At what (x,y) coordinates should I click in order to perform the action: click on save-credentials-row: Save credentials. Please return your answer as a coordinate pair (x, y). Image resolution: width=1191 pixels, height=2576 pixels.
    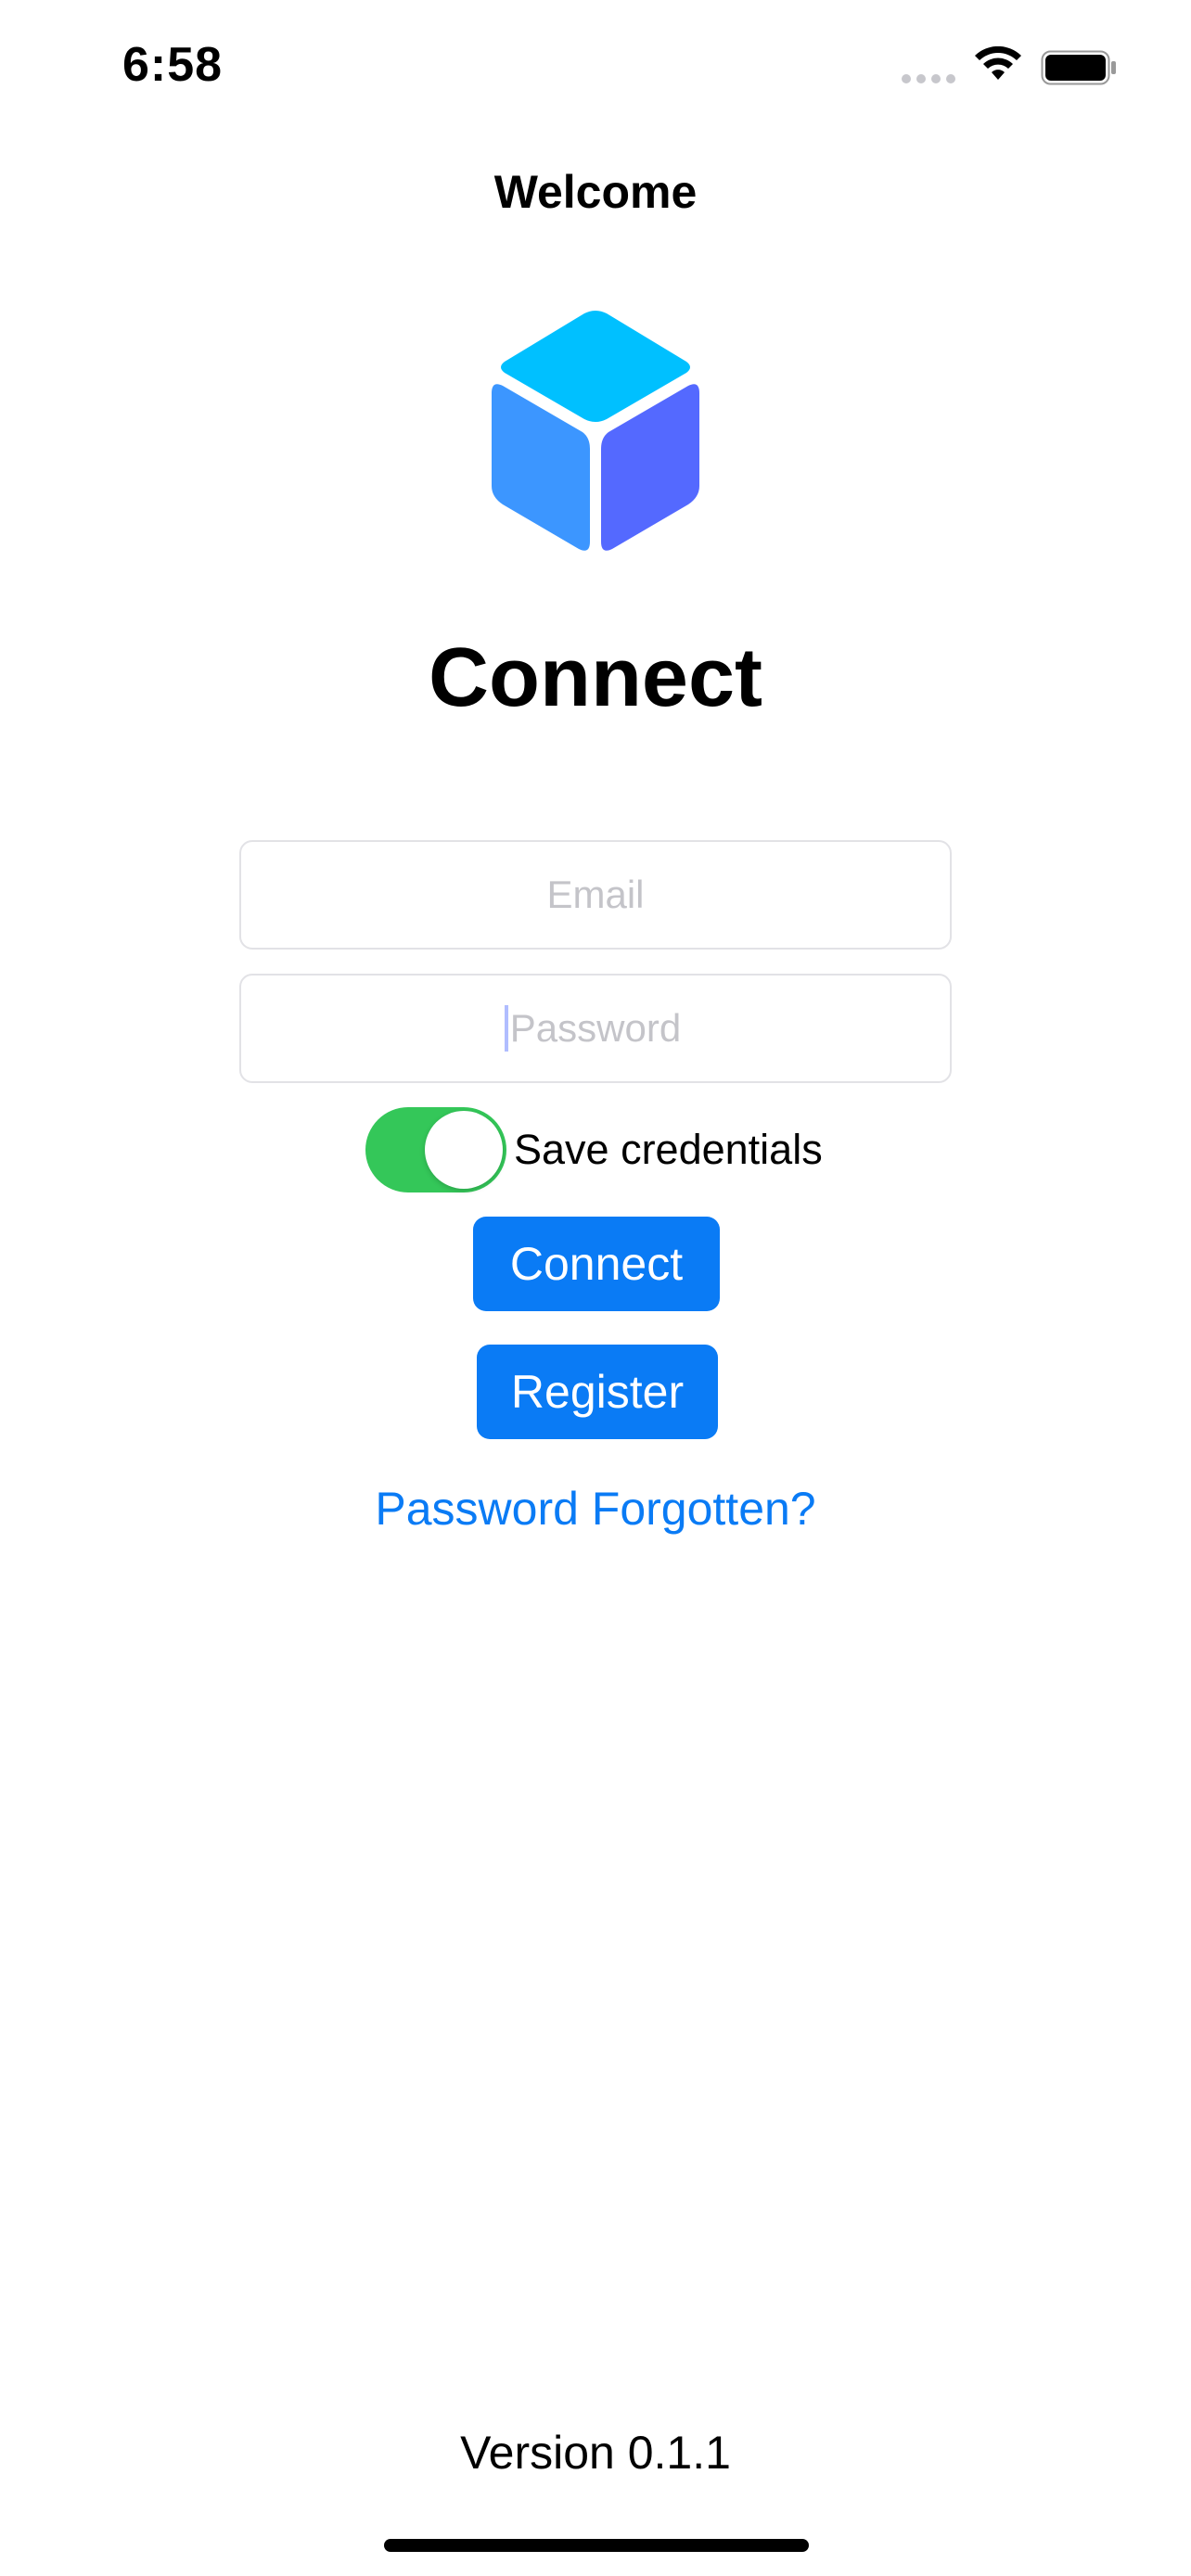
    Looking at the image, I should click on (594, 1149).